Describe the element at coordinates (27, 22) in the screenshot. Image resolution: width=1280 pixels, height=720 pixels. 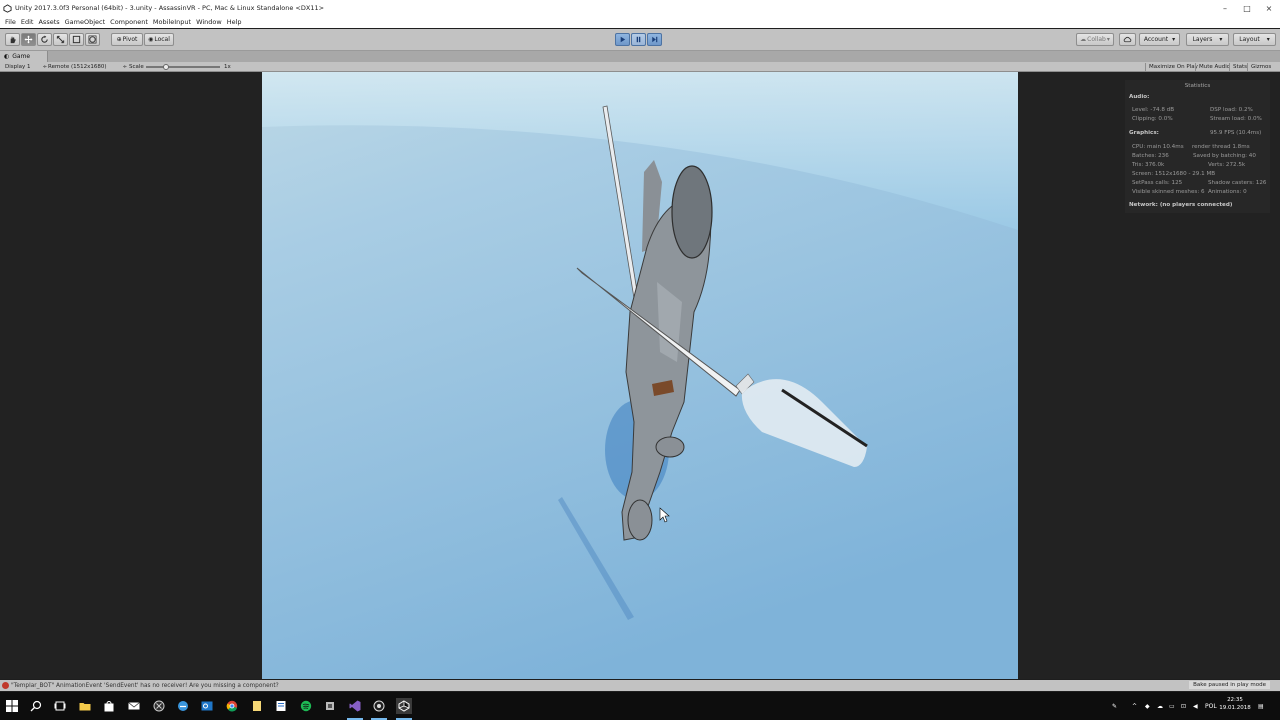
I see `menu-edit: Edit` at that location.